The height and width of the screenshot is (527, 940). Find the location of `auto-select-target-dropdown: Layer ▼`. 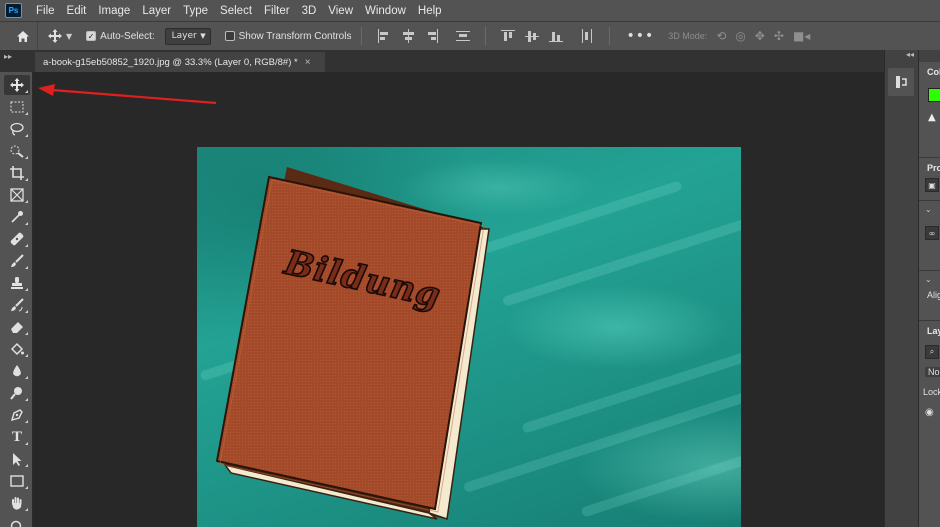

auto-select-target-dropdown: Layer ▼ is located at coordinates (187, 36).